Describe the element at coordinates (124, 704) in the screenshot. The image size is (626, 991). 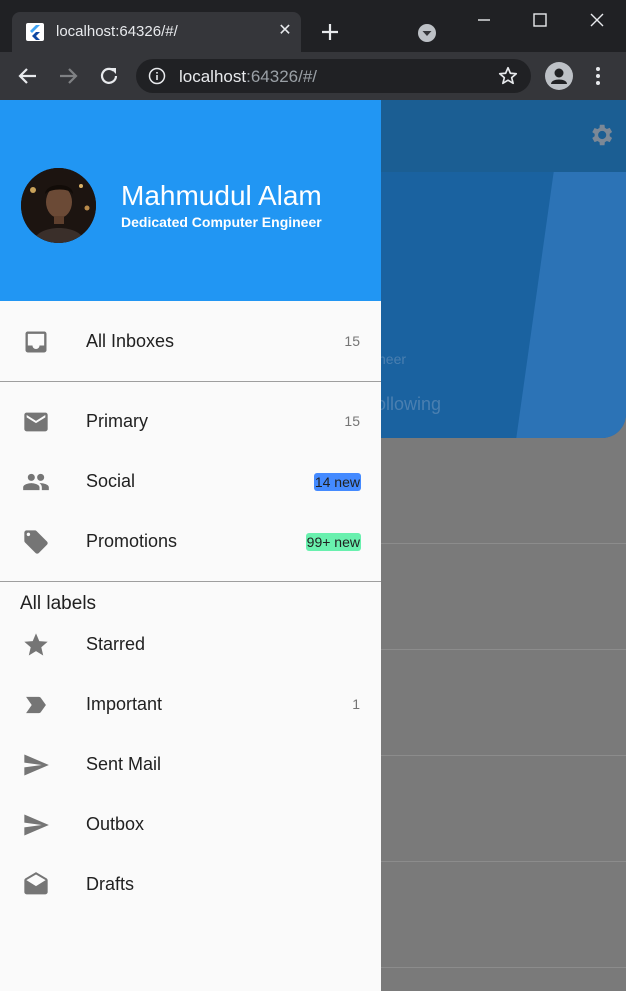
I see `drawer-item-label: Important` at that location.